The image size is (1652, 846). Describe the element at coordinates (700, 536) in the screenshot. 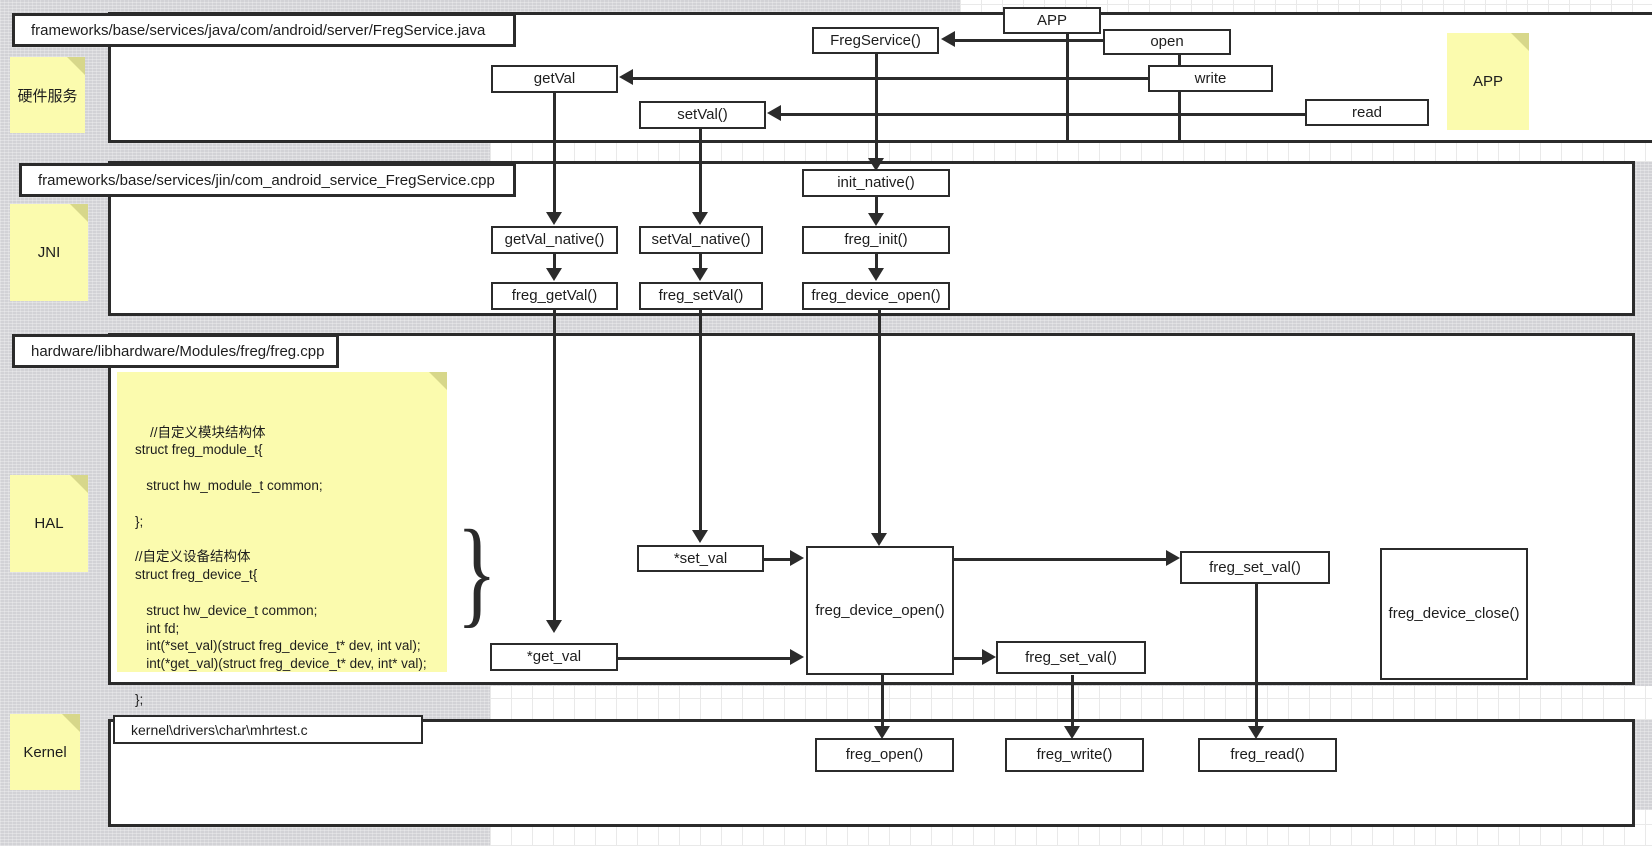

I see `arrowhead-fregsetval-to-ptrsetval` at that location.